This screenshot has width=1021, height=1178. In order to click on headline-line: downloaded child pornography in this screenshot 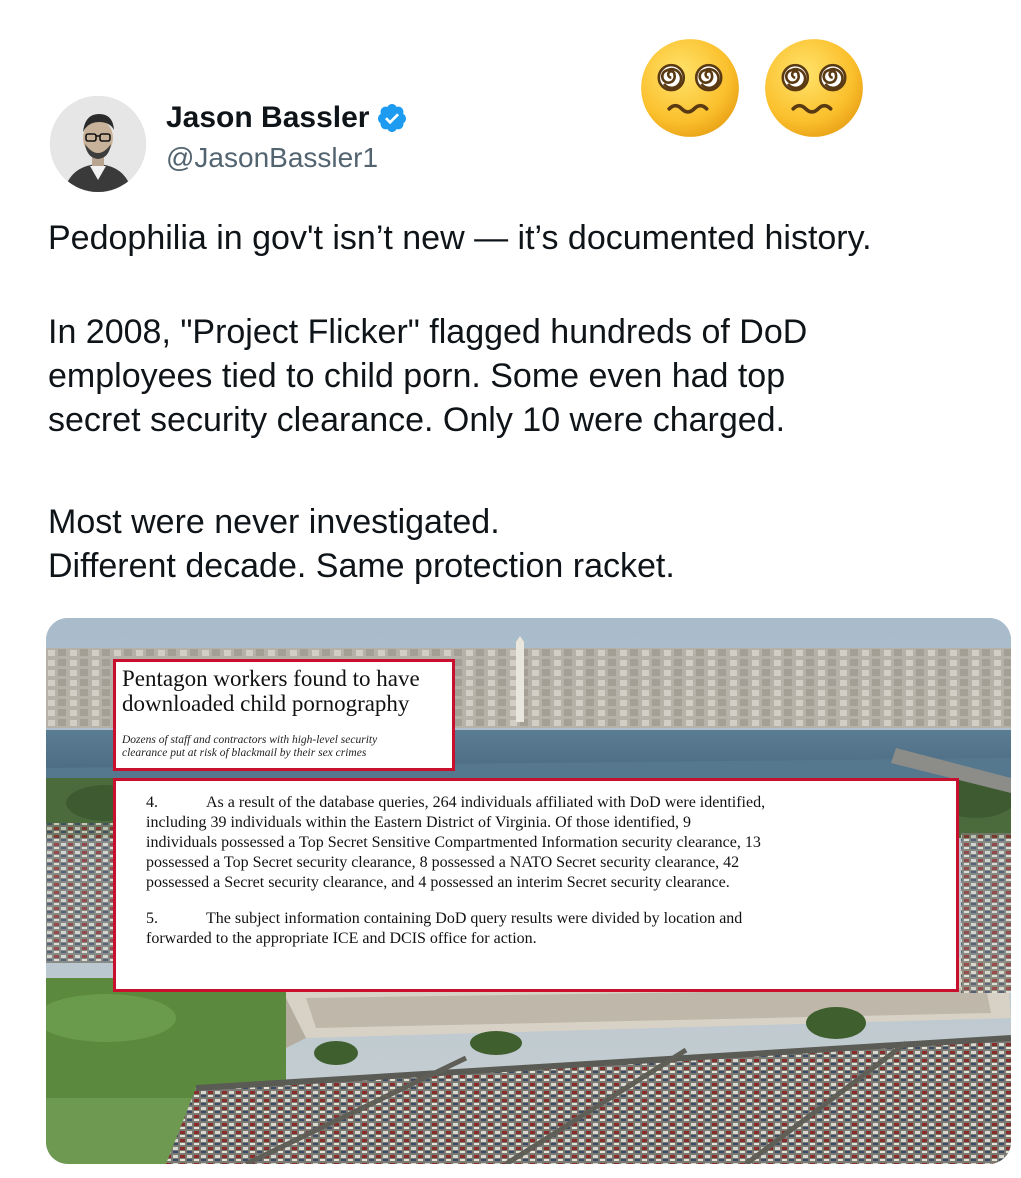, I will do `click(266, 703)`.